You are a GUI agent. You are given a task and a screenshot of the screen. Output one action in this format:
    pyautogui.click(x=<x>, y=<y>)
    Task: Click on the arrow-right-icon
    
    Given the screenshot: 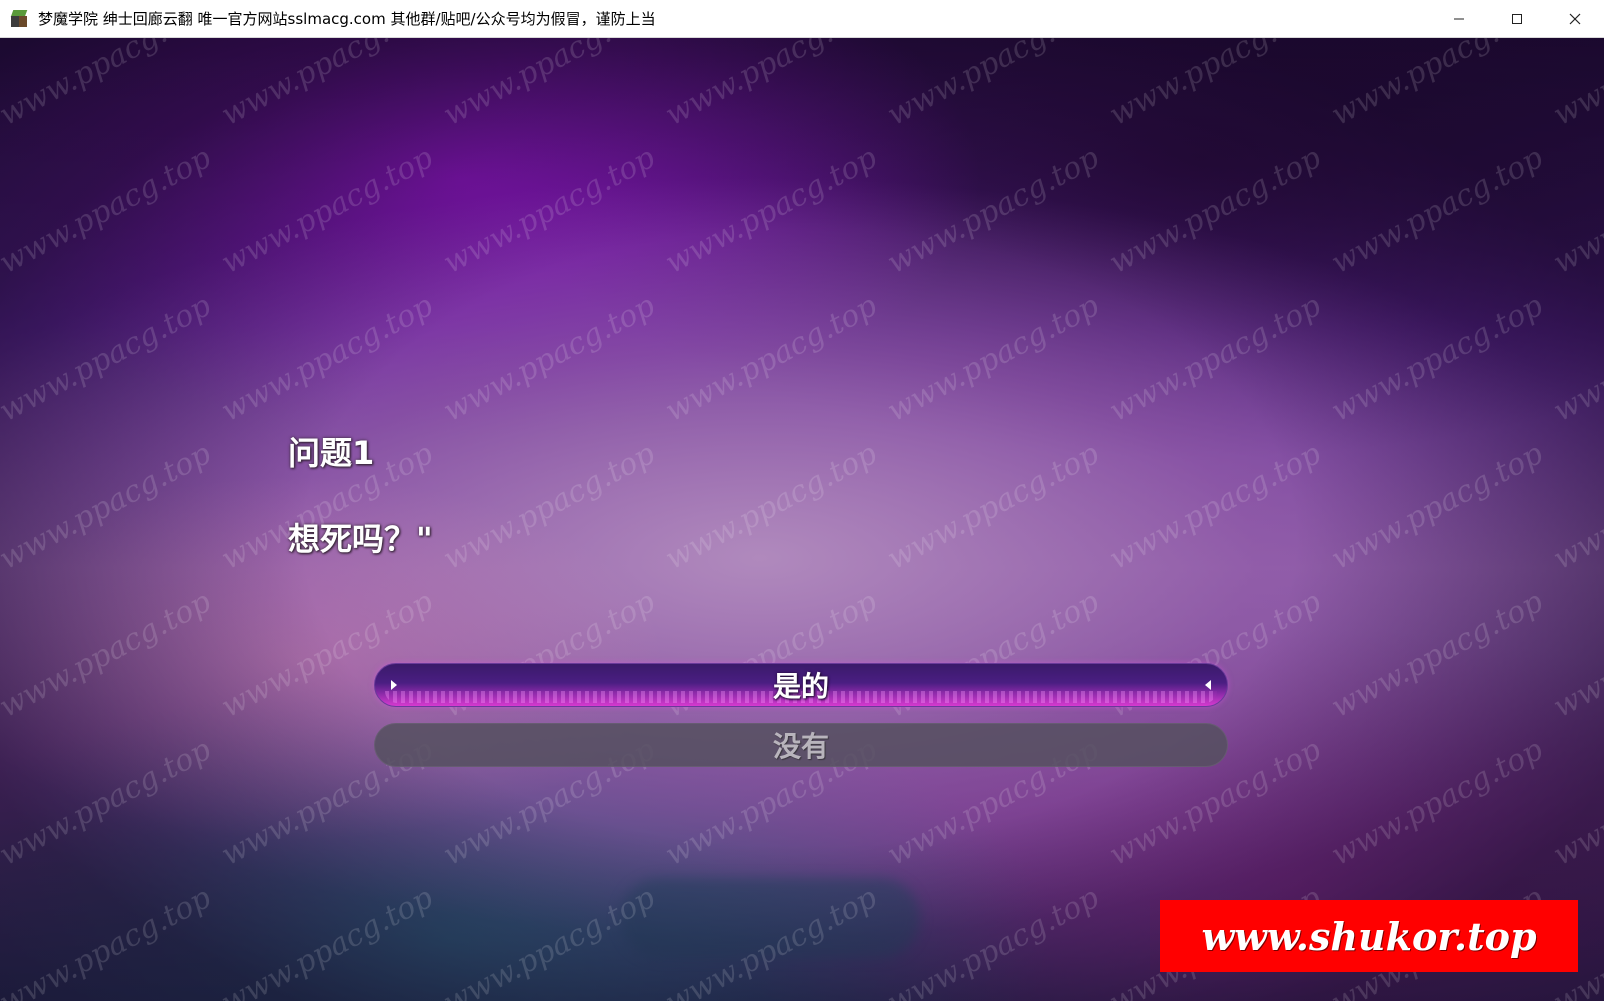 What is the action you would take?
    pyautogui.click(x=394, y=685)
    